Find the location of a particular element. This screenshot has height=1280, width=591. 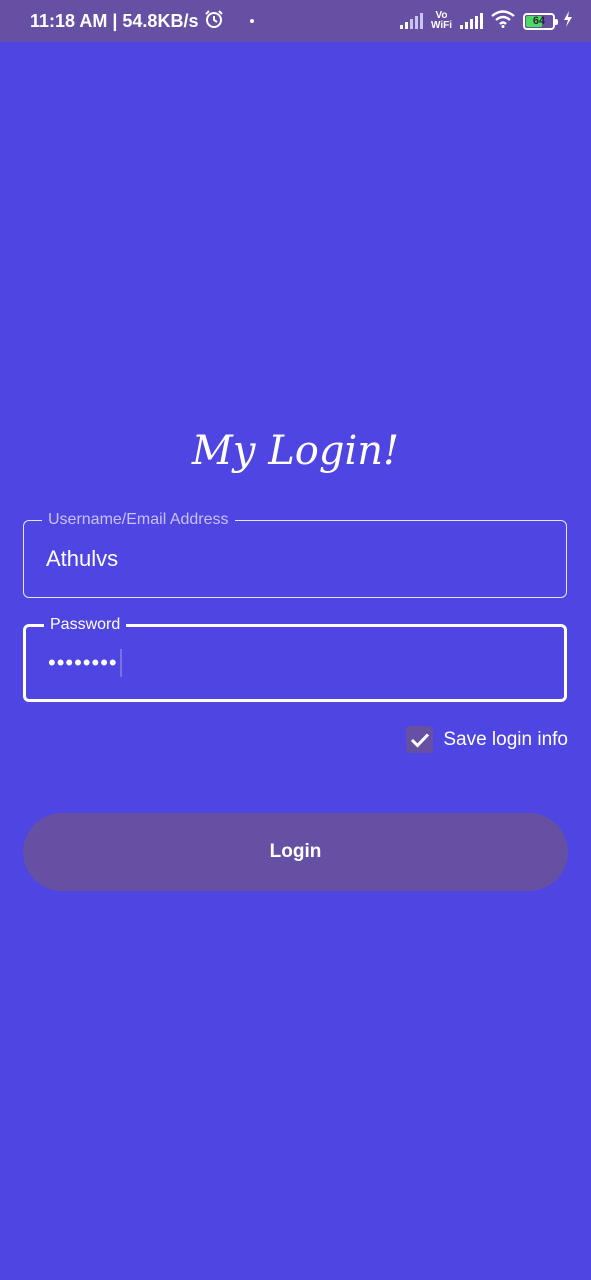

charging-icon is located at coordinates (568, 21).